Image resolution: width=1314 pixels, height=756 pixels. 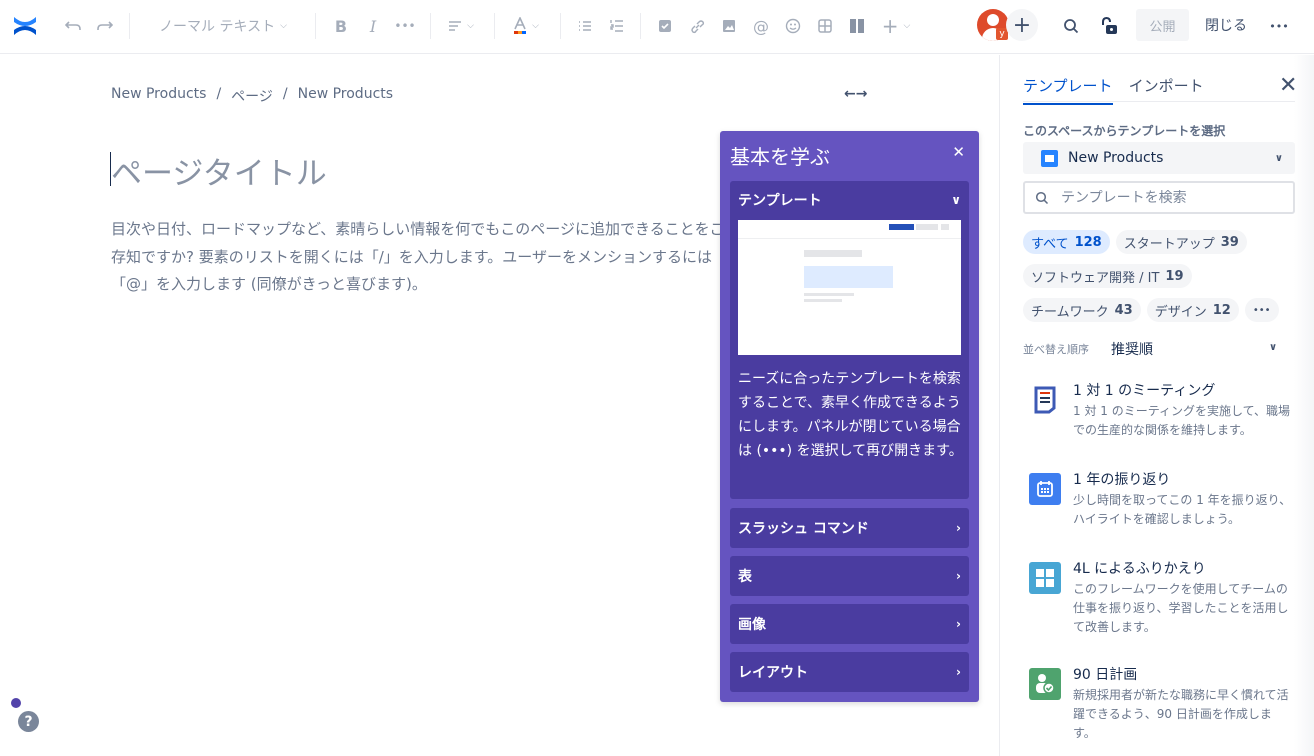 What do you see at coordinates (1182, 420) in the screenshot?
I see `template-description: 1 対 1 のミーティングを実施して、職場での生産的な関係を維持します。` at bounding box center [1182, 420].